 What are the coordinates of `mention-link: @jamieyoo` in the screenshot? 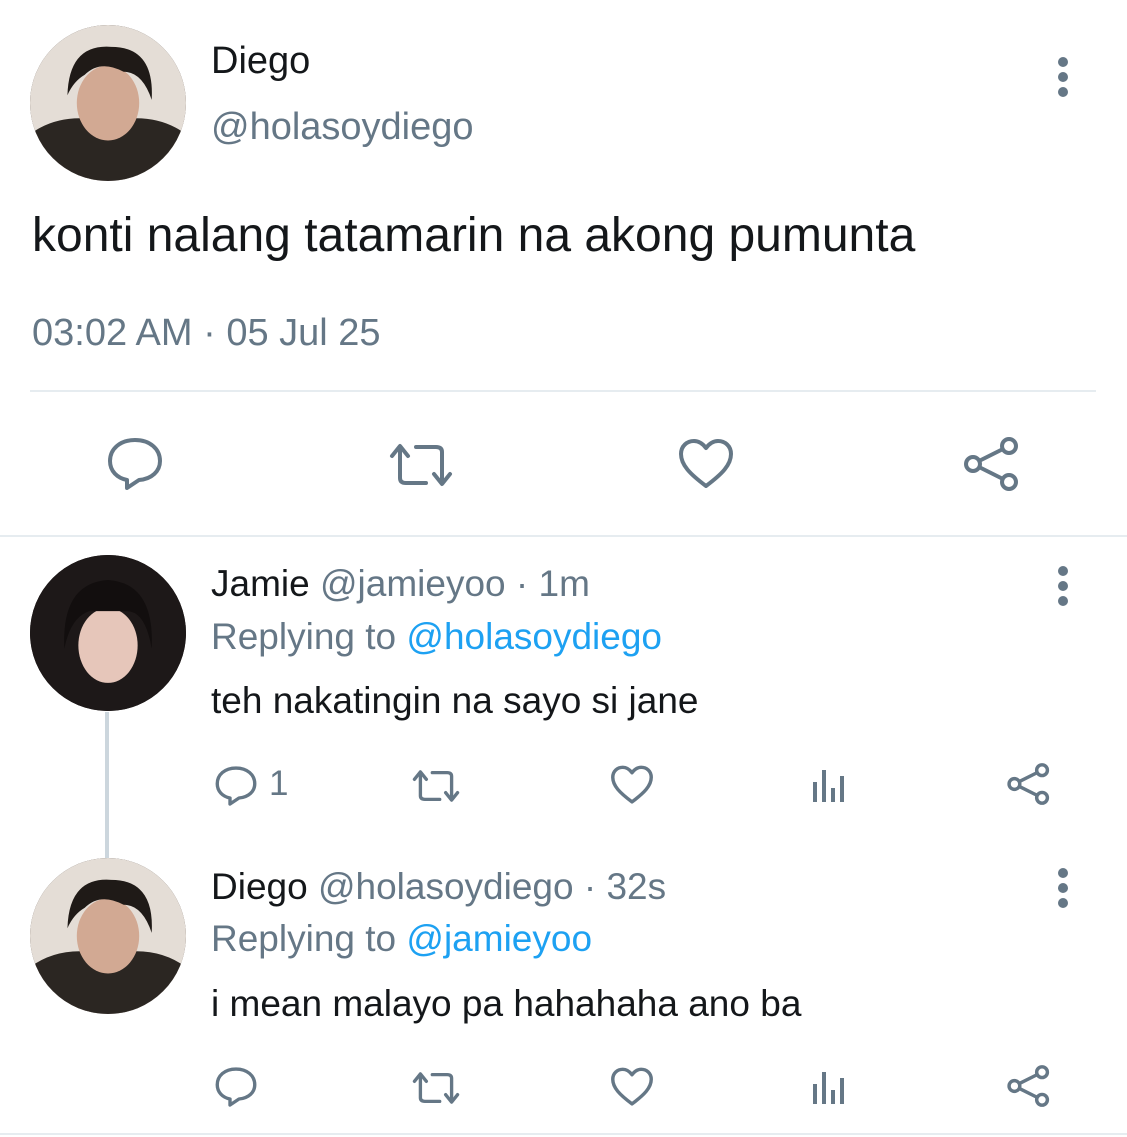 It's located at (499, 938).